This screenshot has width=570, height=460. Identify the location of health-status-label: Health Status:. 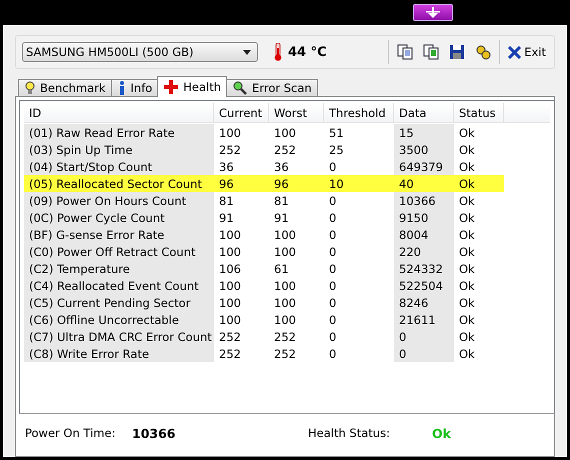
(349, 433).